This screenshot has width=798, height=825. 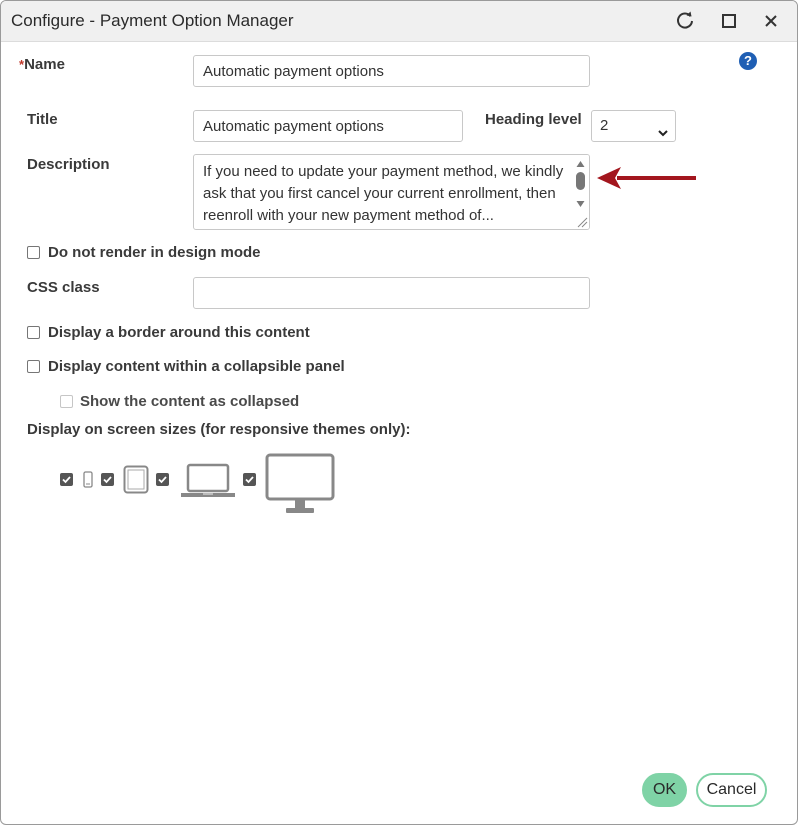 I want to click on description-scrollbar, so click(x=580, y=192).